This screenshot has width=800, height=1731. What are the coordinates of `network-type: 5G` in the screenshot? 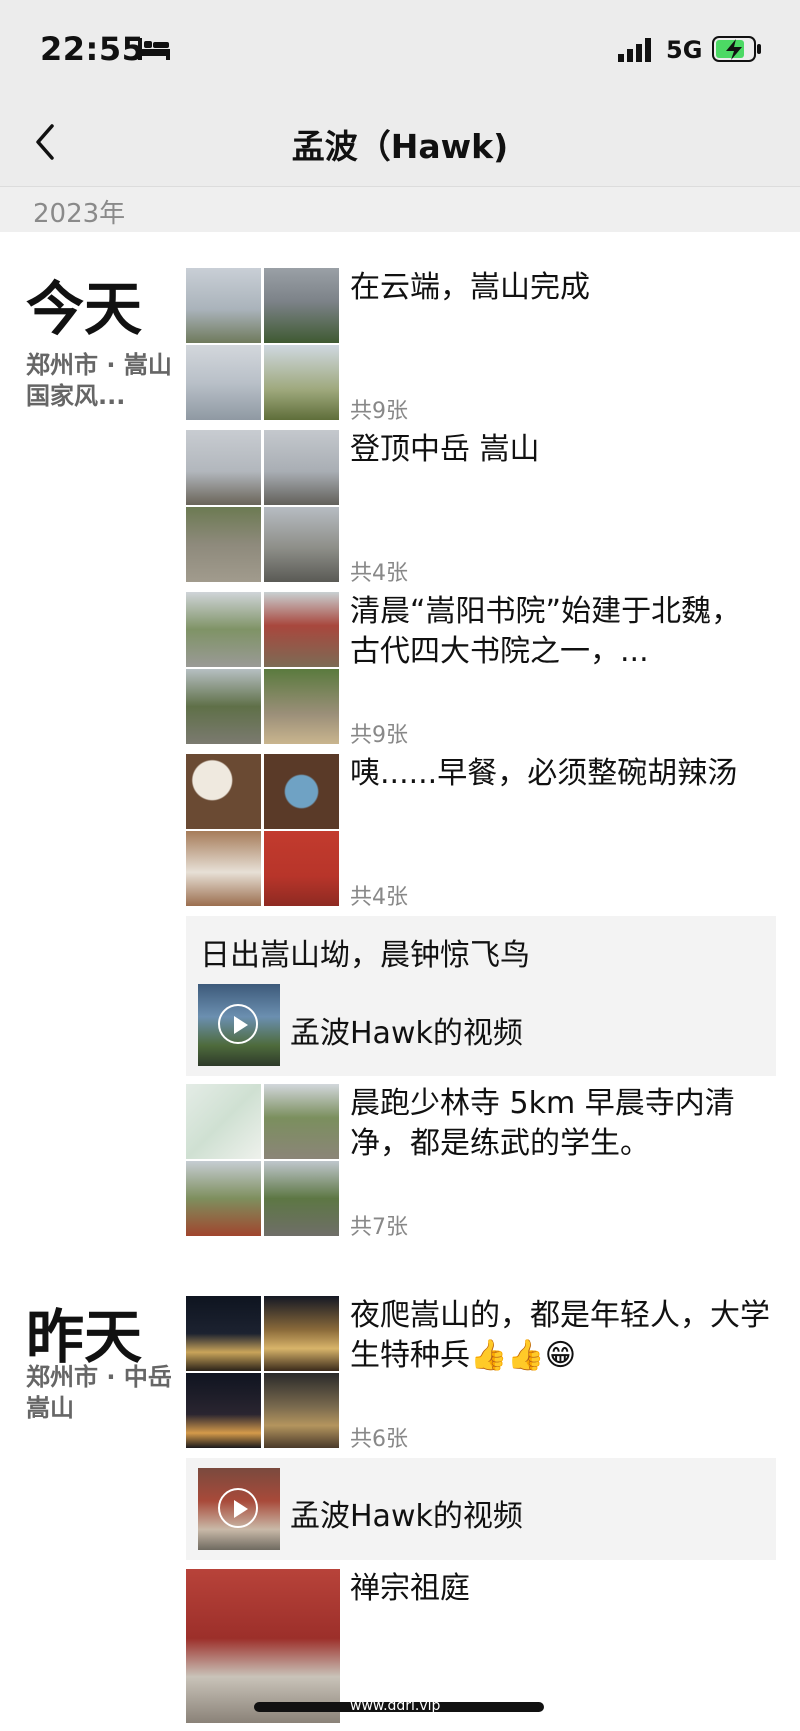 It's located at (684, 50).